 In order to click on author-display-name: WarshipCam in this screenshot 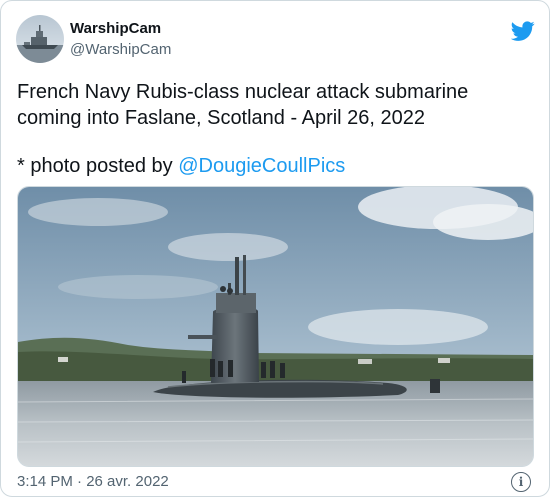, I will do `click(120, 29)`.